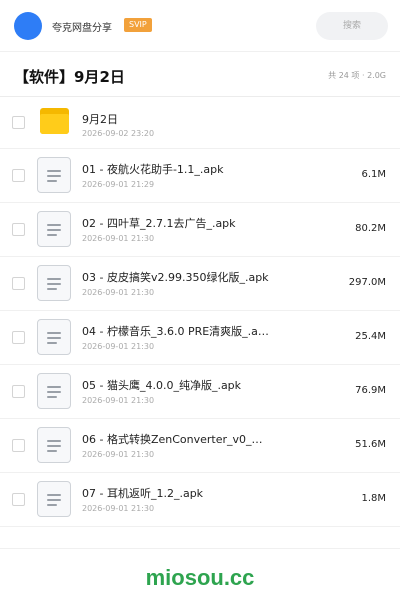 The width and height of the screenshot is (400, 600). Describe the element at coordinates (100, 119) in the screenshot. I see `item-name: 9月2日` at that location.